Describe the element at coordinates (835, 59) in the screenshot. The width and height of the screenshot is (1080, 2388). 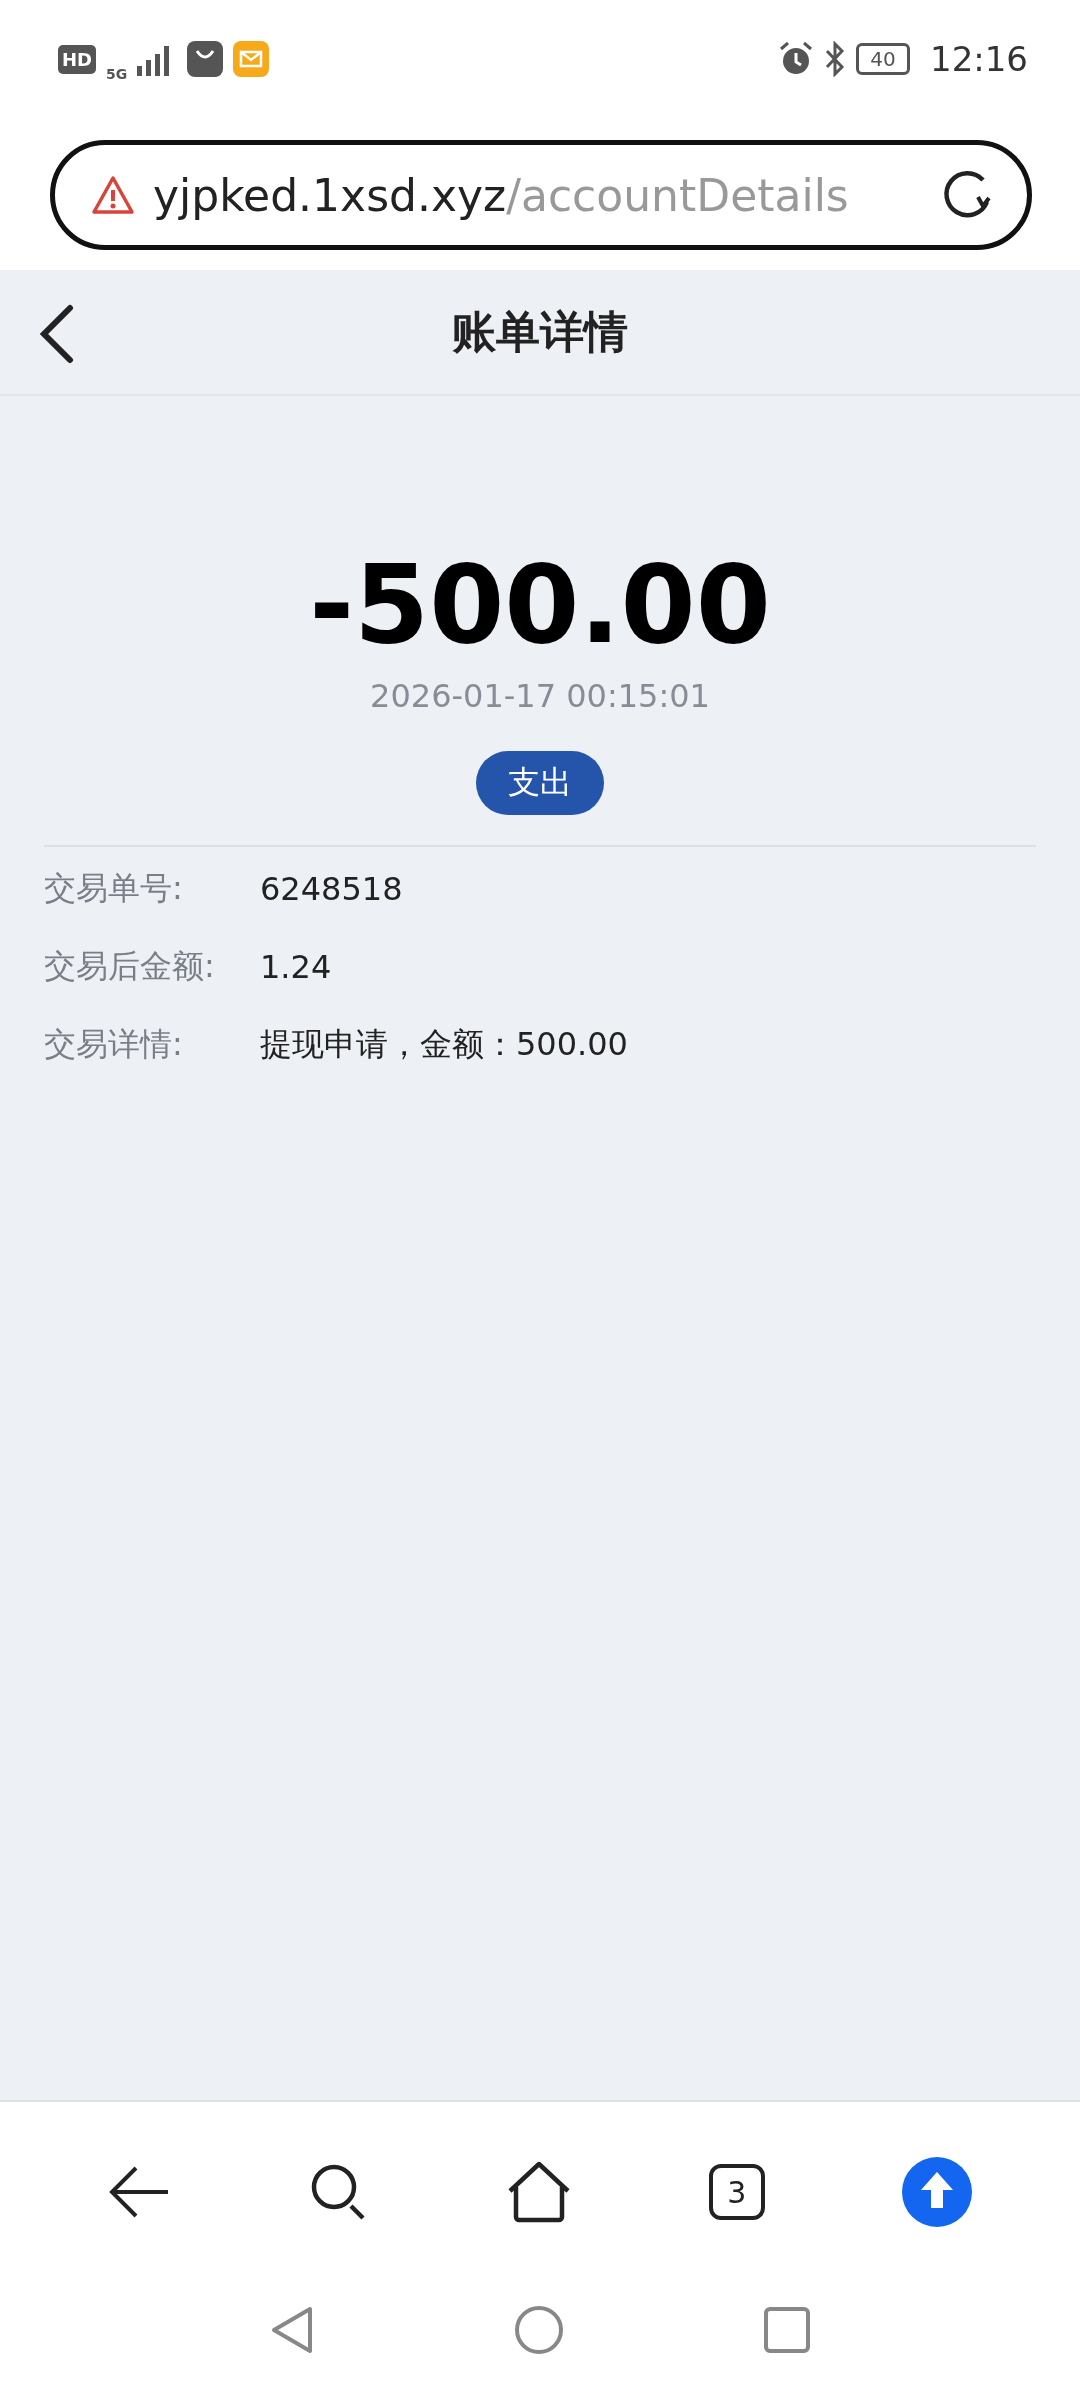
I see `bluetooth-icon` at that location.